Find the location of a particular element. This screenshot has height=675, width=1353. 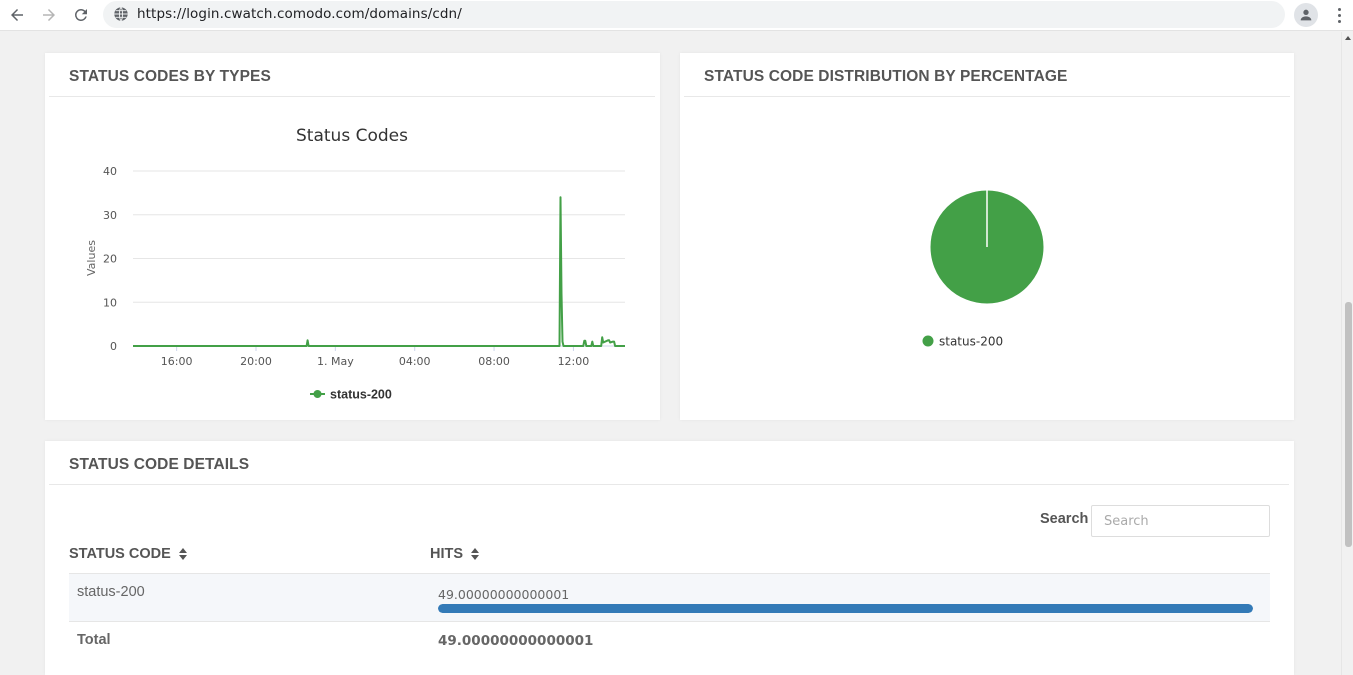

globe-icon is located at coordinates (121, 14).